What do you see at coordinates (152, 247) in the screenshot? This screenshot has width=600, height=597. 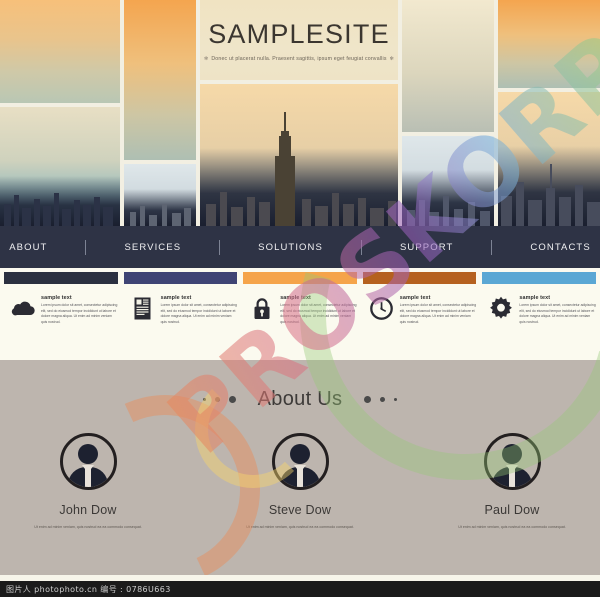 I see `nav-item-services: SERVICES` at bounding box center [152, 247].